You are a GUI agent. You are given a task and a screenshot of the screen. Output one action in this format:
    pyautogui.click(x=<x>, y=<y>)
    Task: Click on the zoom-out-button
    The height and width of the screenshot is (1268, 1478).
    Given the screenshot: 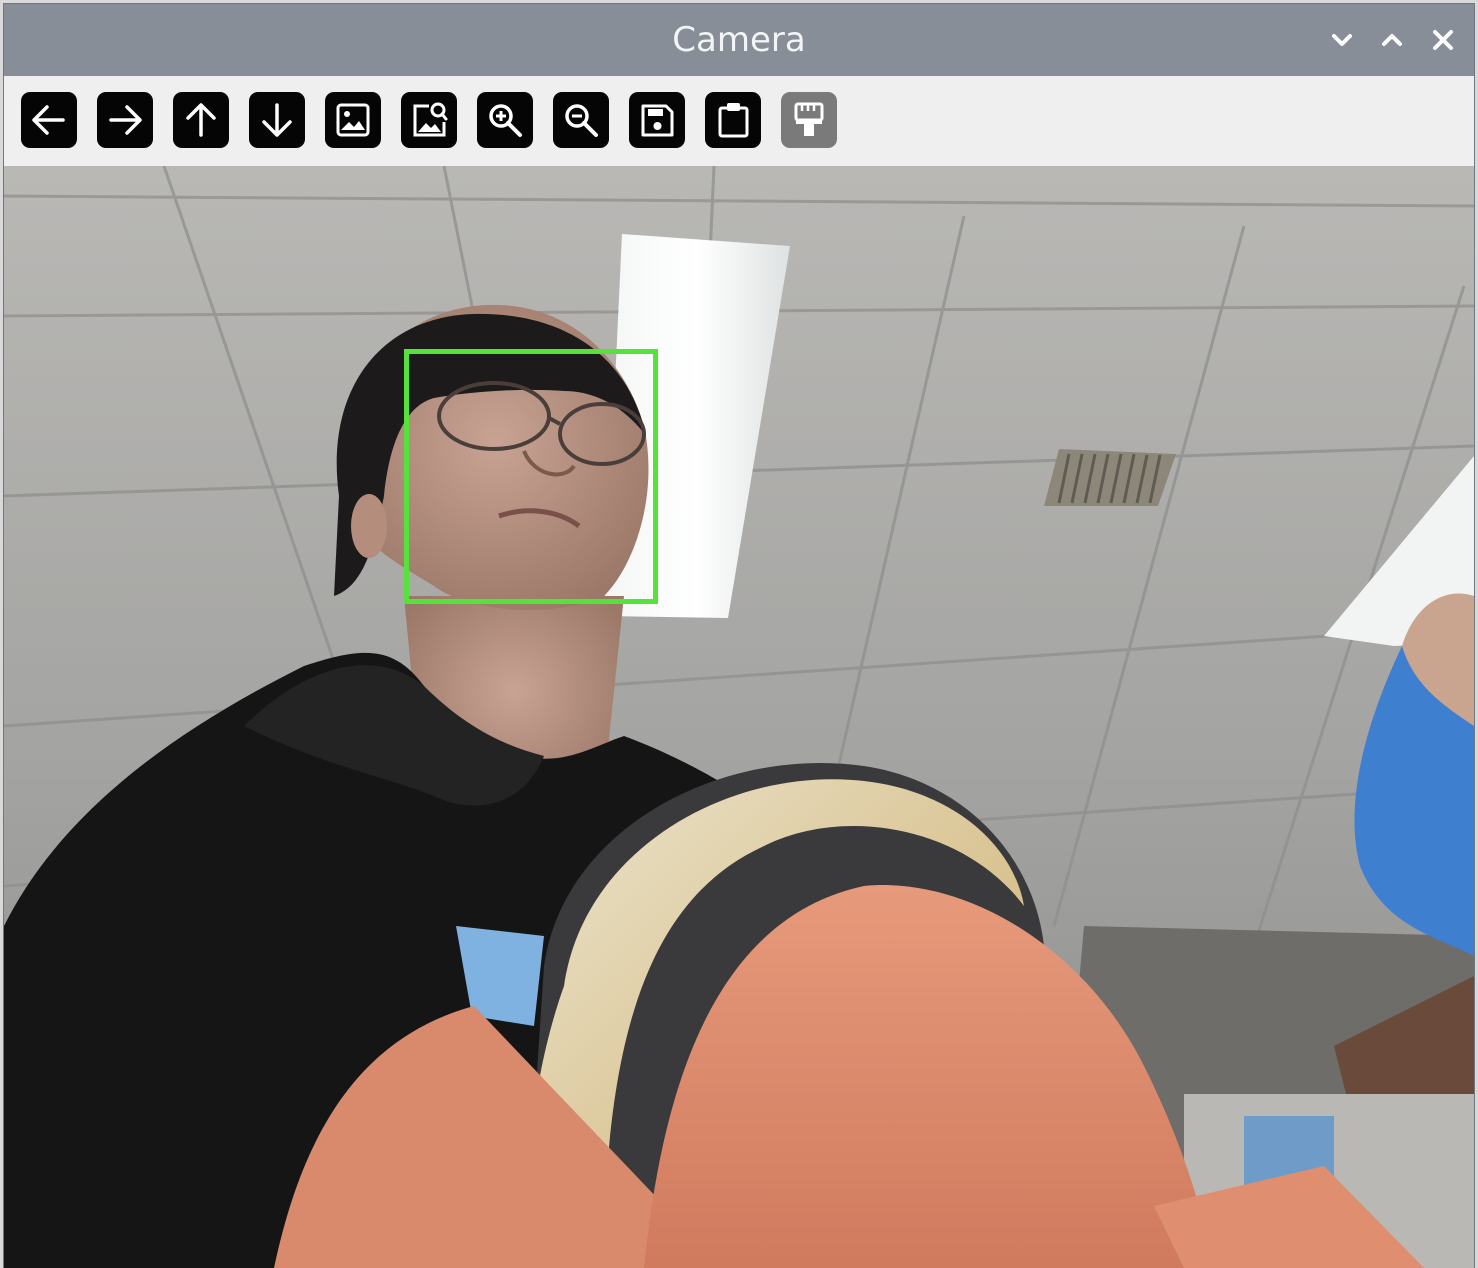 What is the action you would take?
    pyautogui.click(x=581, y=120)
    